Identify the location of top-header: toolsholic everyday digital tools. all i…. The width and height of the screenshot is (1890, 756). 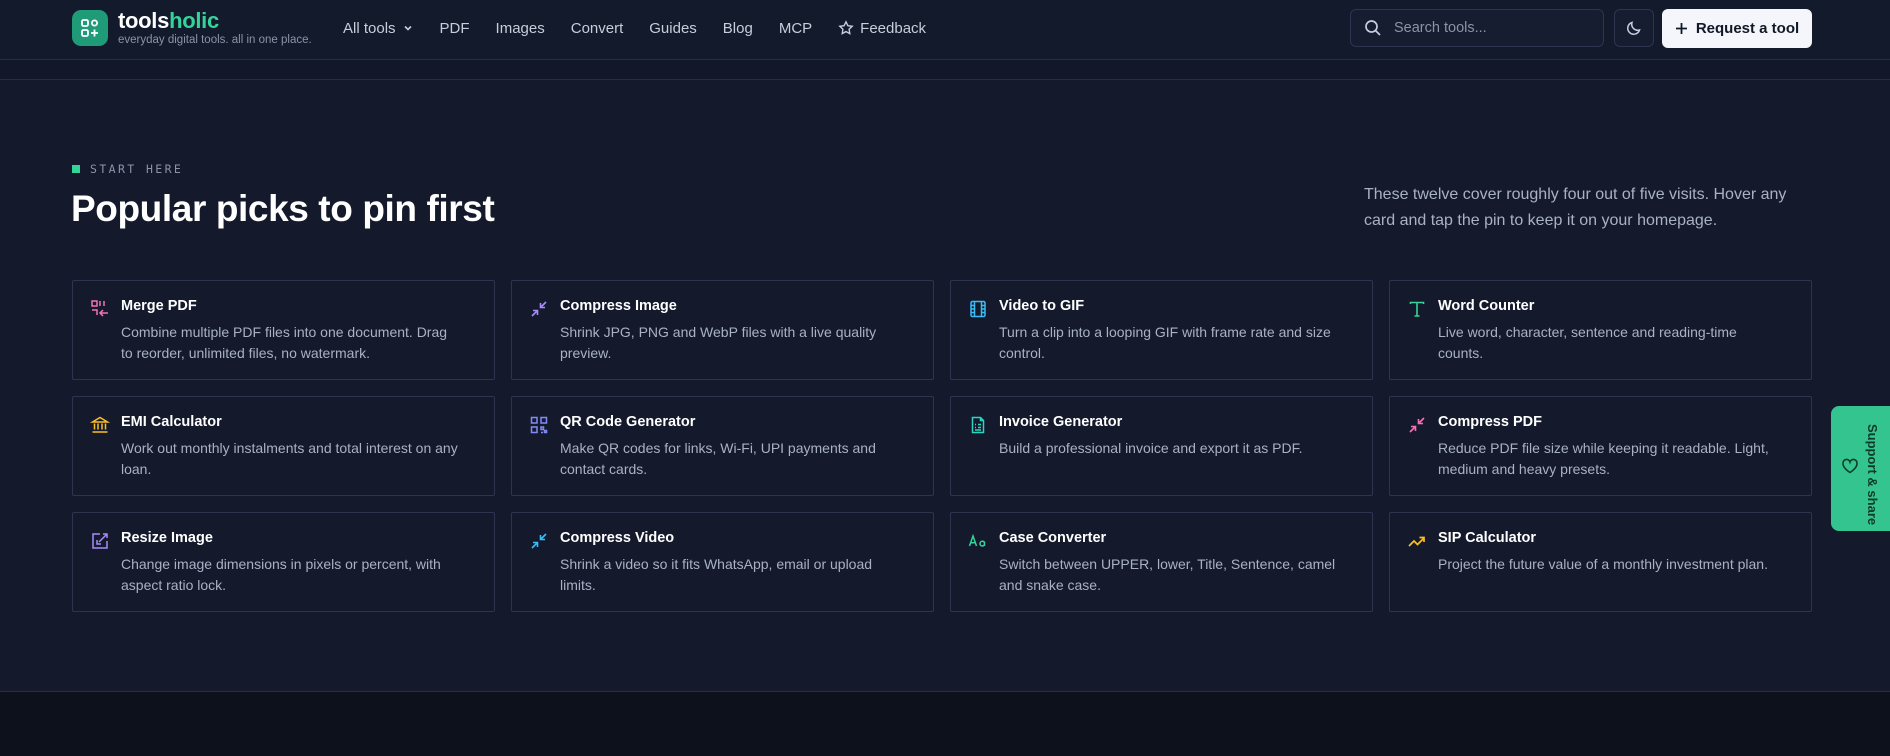
(945, 30).